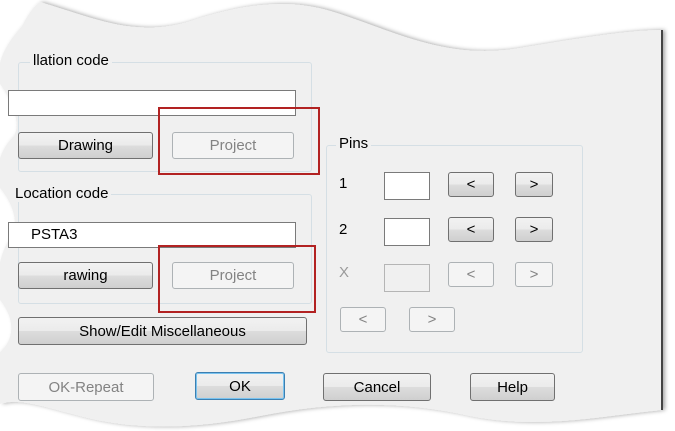  I want to click on location-drawing-button: rawing, so click(85, 275).